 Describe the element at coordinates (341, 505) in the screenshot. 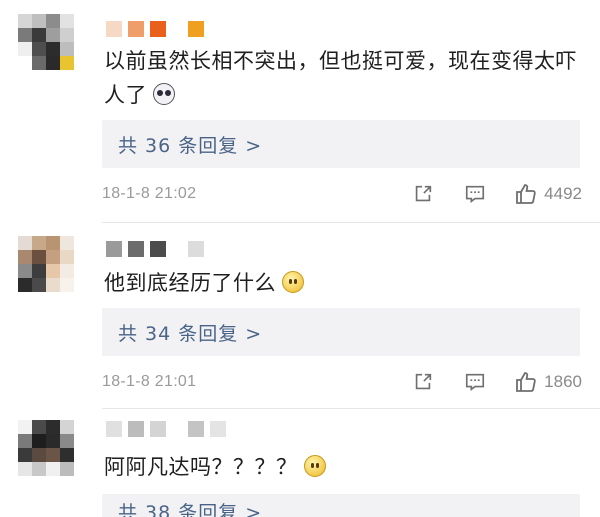

I see `view-replies-button: 共 38 条回复 >` at that location.